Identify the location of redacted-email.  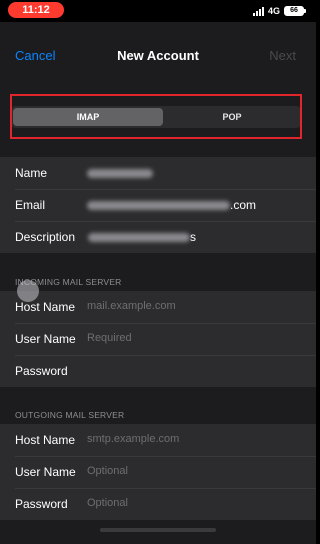
(158, 206).